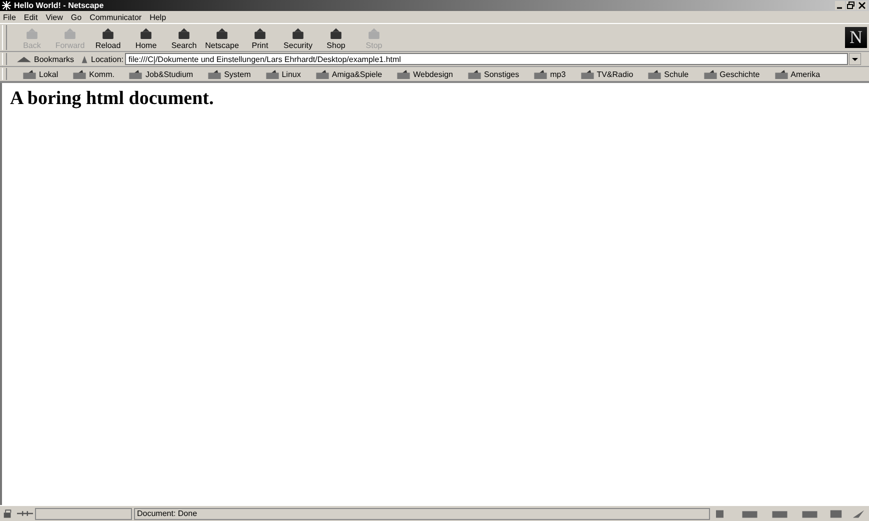 Image resolution: width=869 pixels, height=521 pixels. I want to click on bookmark-folder-button: Komm., so click(92, 74).